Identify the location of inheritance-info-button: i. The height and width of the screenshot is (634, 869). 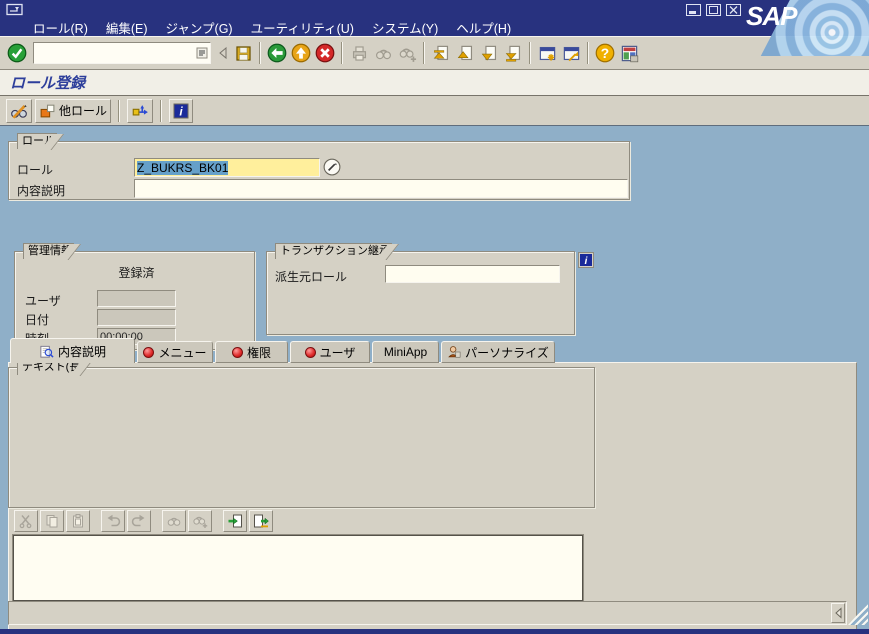
(586, 260).